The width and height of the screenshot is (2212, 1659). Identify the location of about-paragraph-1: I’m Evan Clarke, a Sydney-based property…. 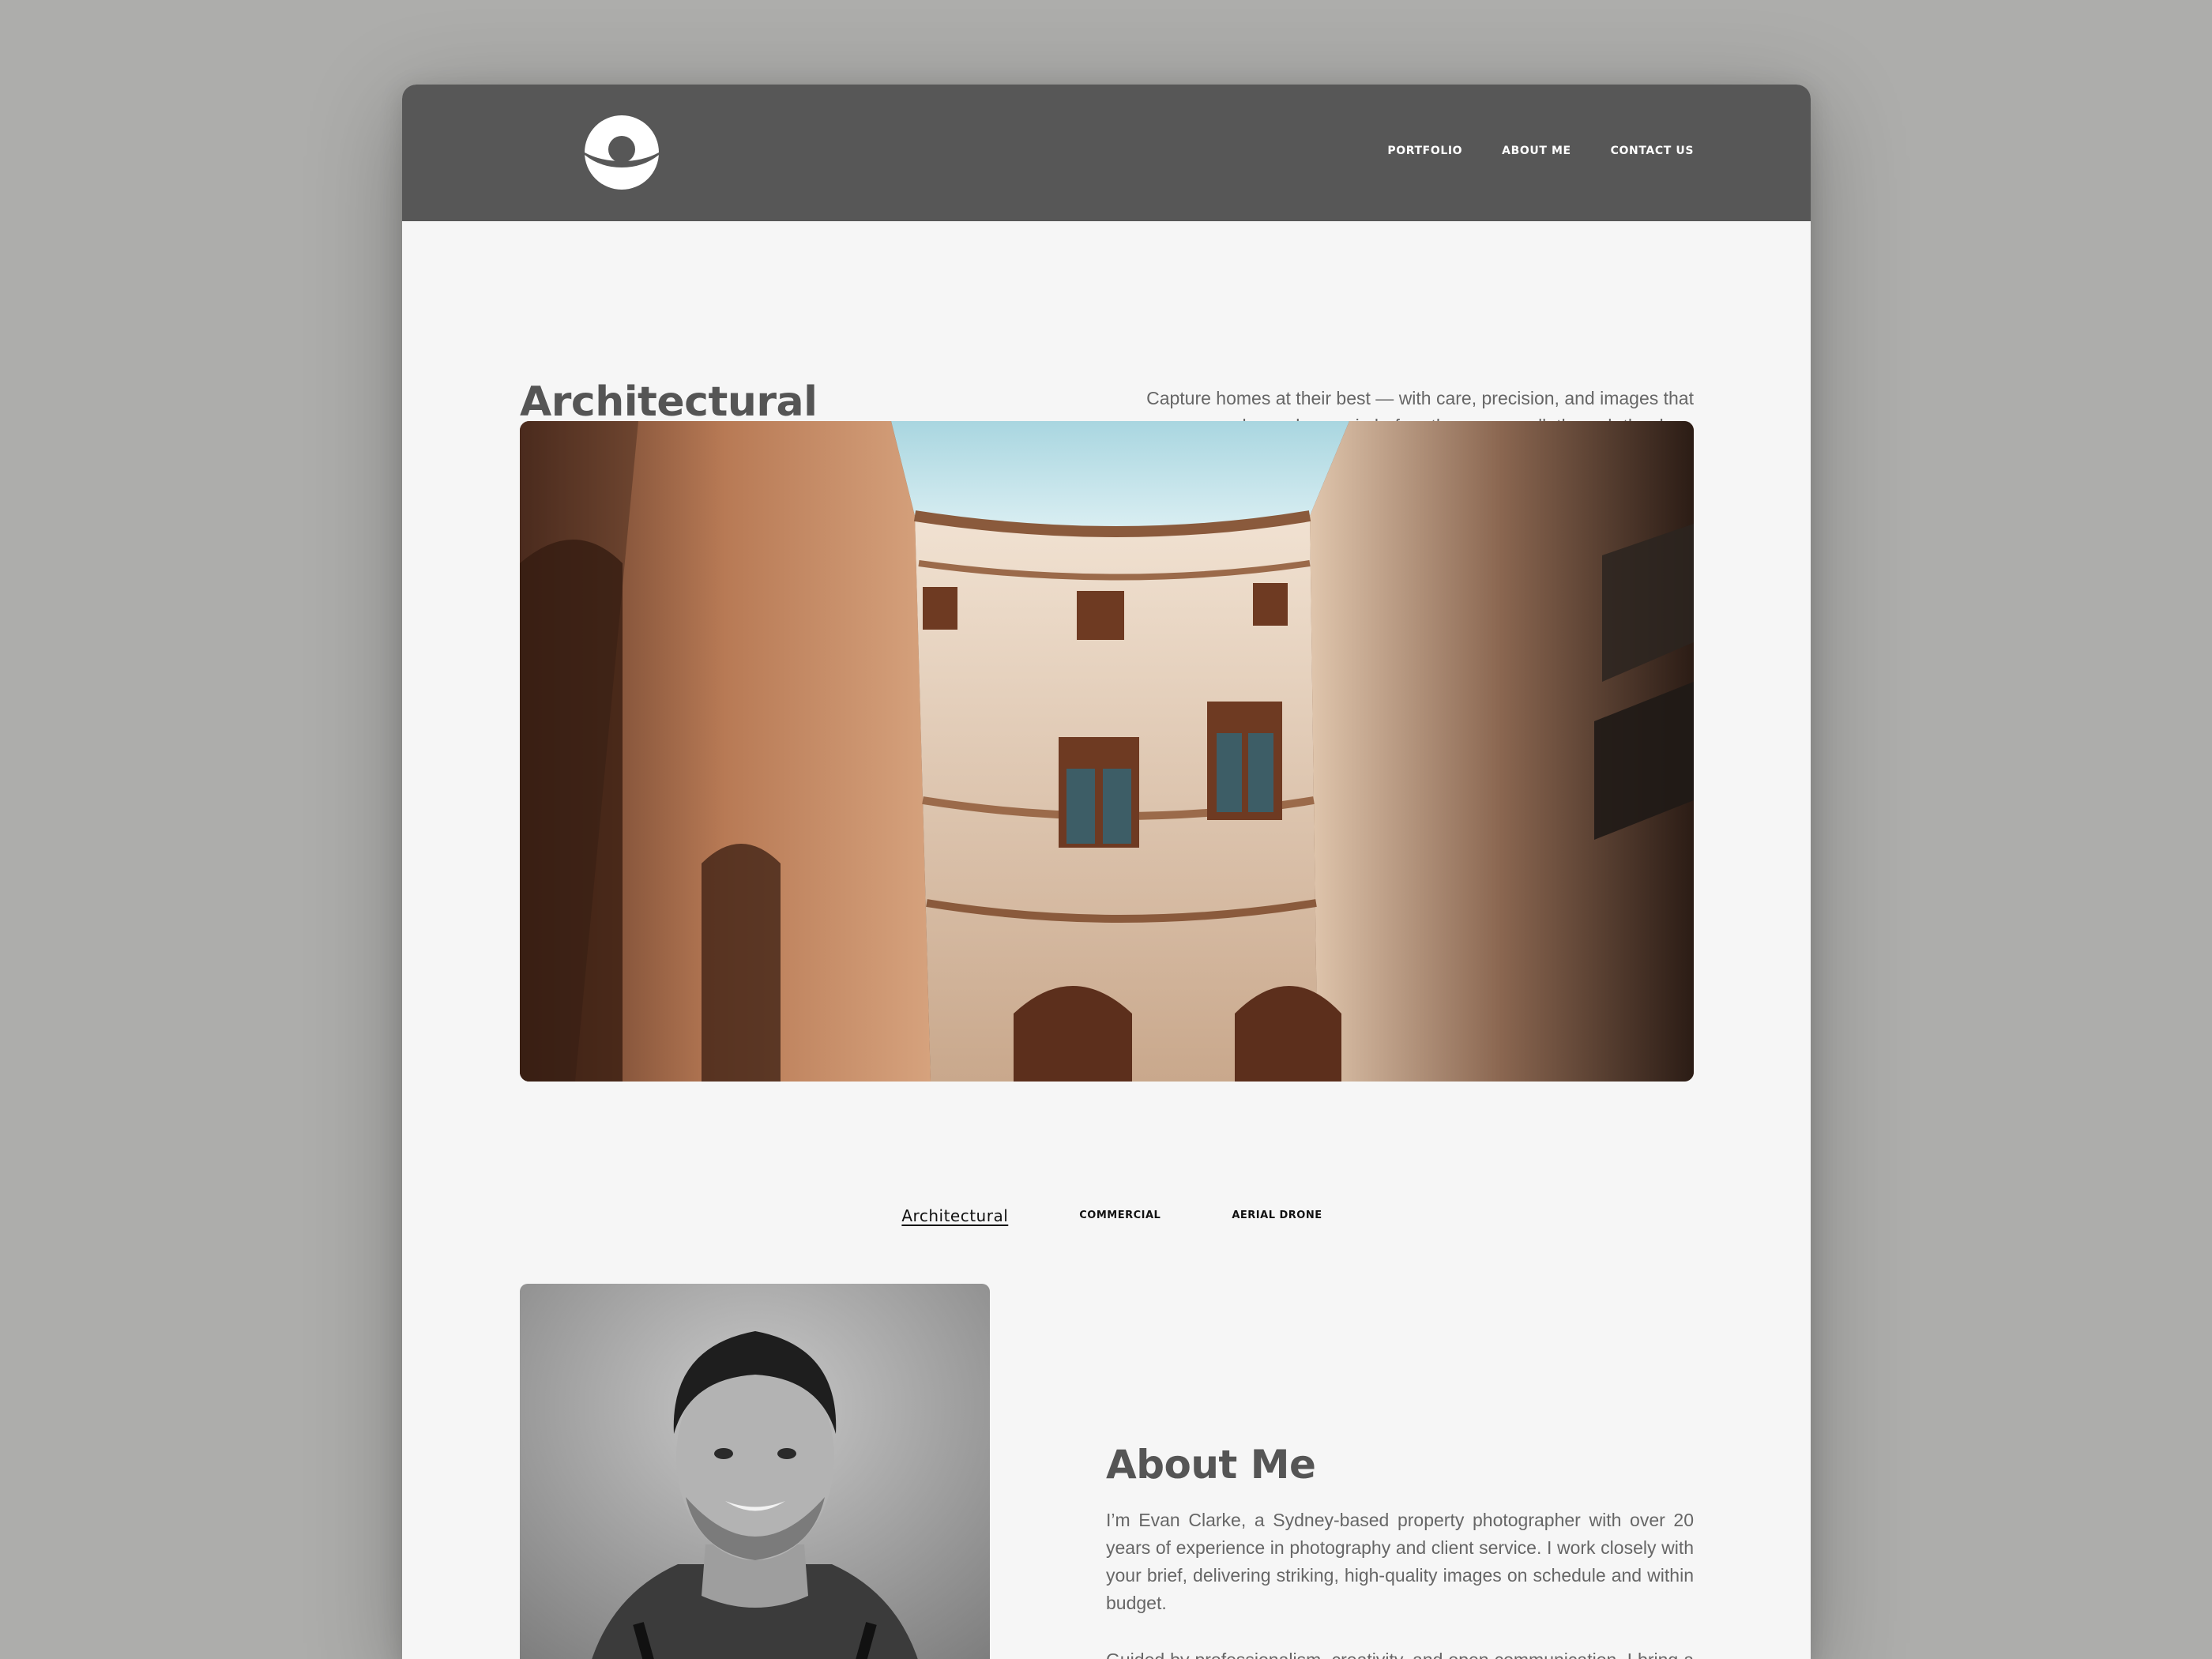
(1400, 1562).